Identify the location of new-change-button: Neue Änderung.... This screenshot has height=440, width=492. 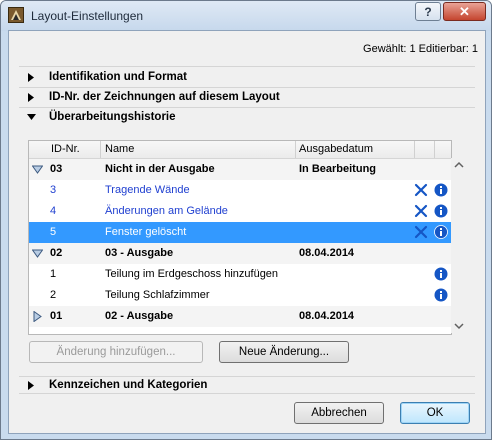
(284, 352).